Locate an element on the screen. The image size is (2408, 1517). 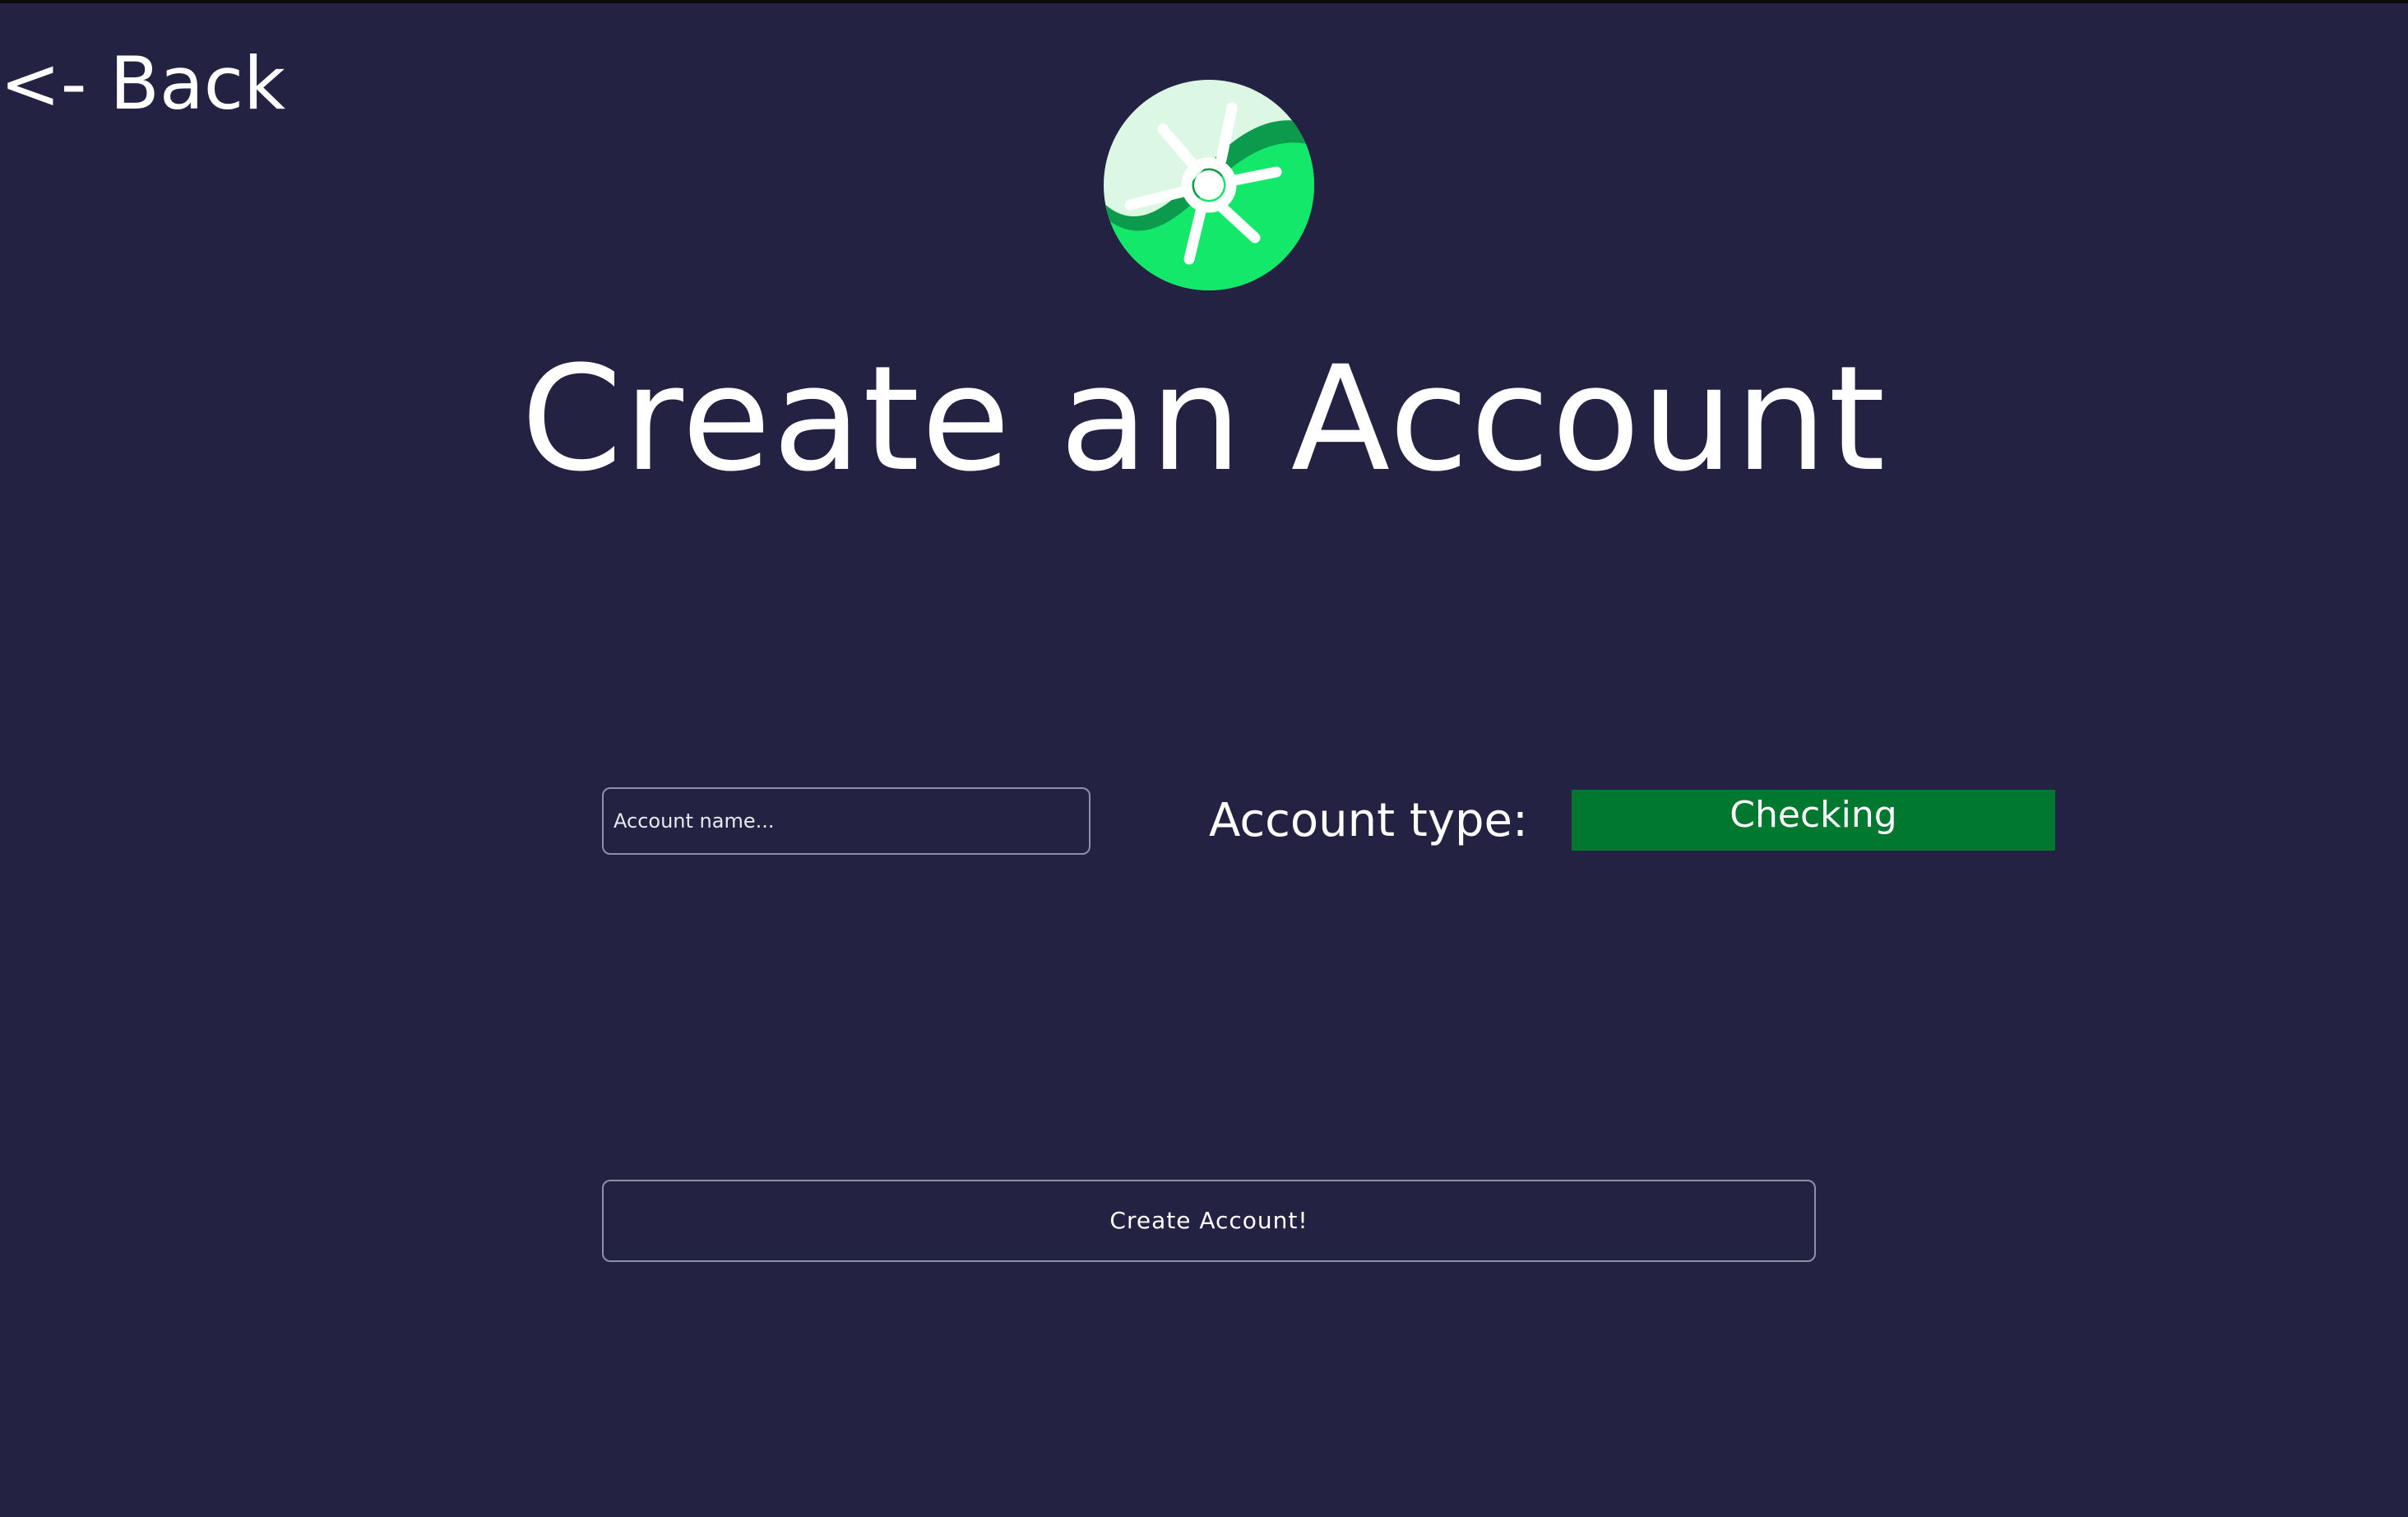
account-type-select: Checking is located at coordinates (1813, 820).